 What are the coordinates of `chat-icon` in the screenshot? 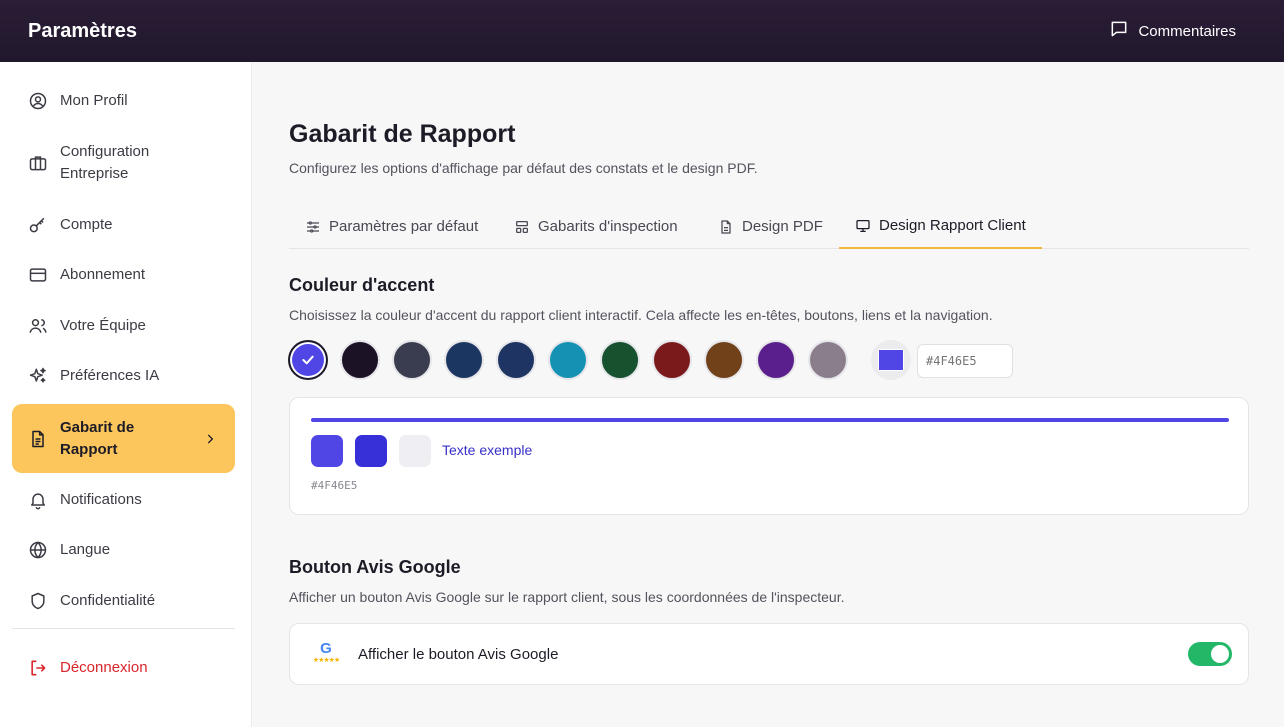 It's located at (1119, 31).